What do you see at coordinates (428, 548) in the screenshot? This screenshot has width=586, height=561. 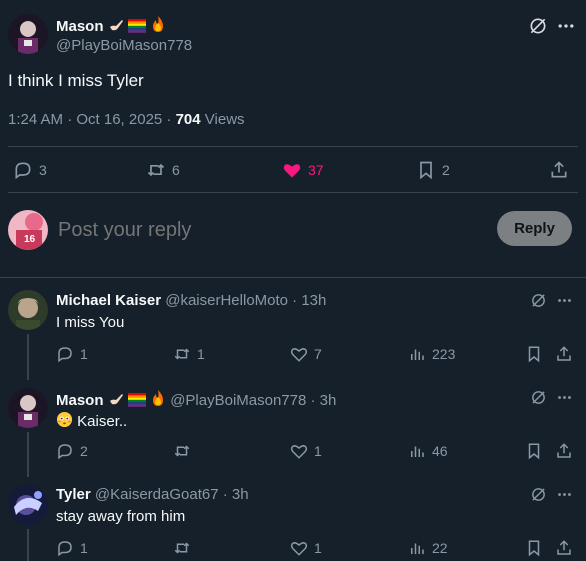 I see `views-button: 22` at bounding box center [428, 548].